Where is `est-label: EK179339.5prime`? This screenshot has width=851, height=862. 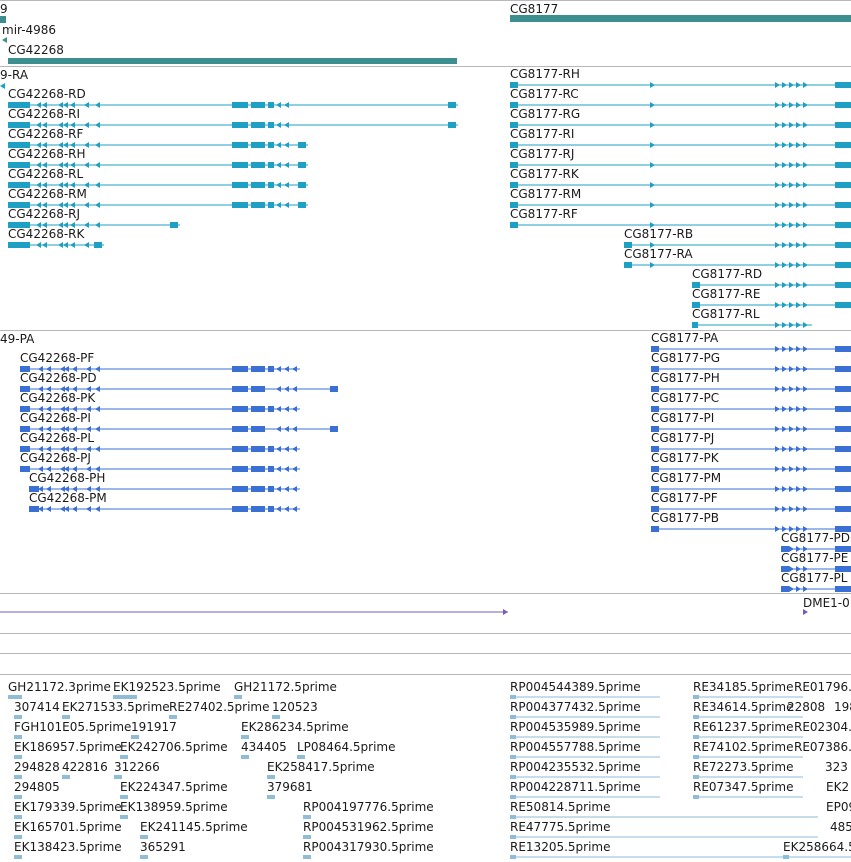 est-label: EK179339.5prime is located at coordinates (68, 807).